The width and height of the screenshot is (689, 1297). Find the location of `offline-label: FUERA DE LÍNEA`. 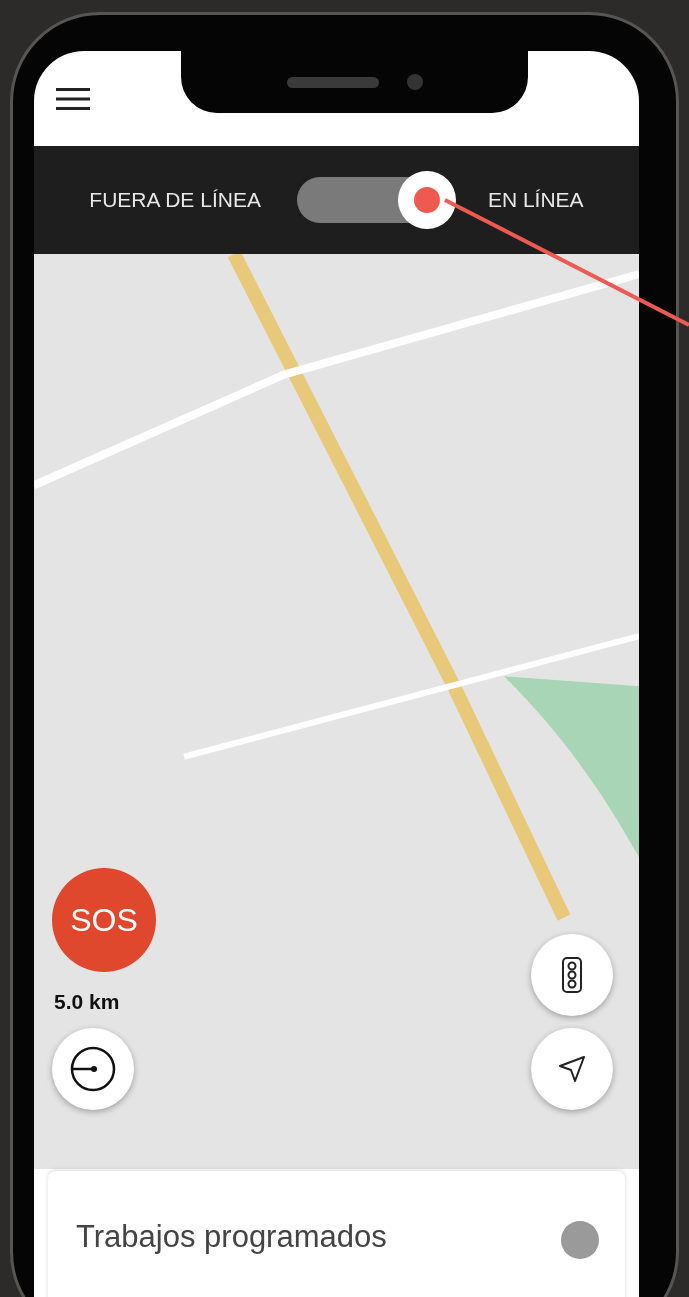

offline-label: FUERA DE LÍNEA is located at coordinates (175, 200).